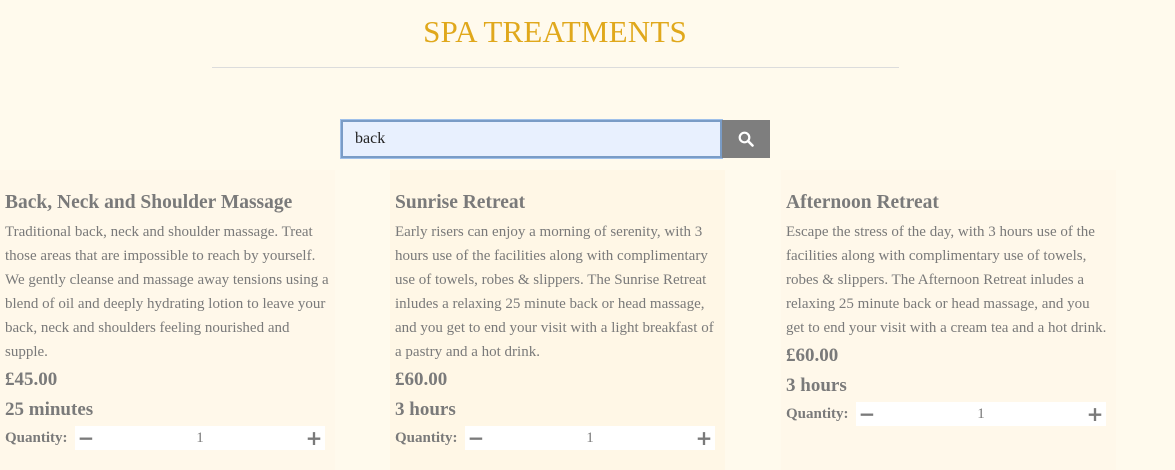 Image resolution: width=1175 pixels, height=470 pixels. Describe the element at coordinates (49, 409) in the screenshot. I see `treatment-duration: 25 minutes` at that location.